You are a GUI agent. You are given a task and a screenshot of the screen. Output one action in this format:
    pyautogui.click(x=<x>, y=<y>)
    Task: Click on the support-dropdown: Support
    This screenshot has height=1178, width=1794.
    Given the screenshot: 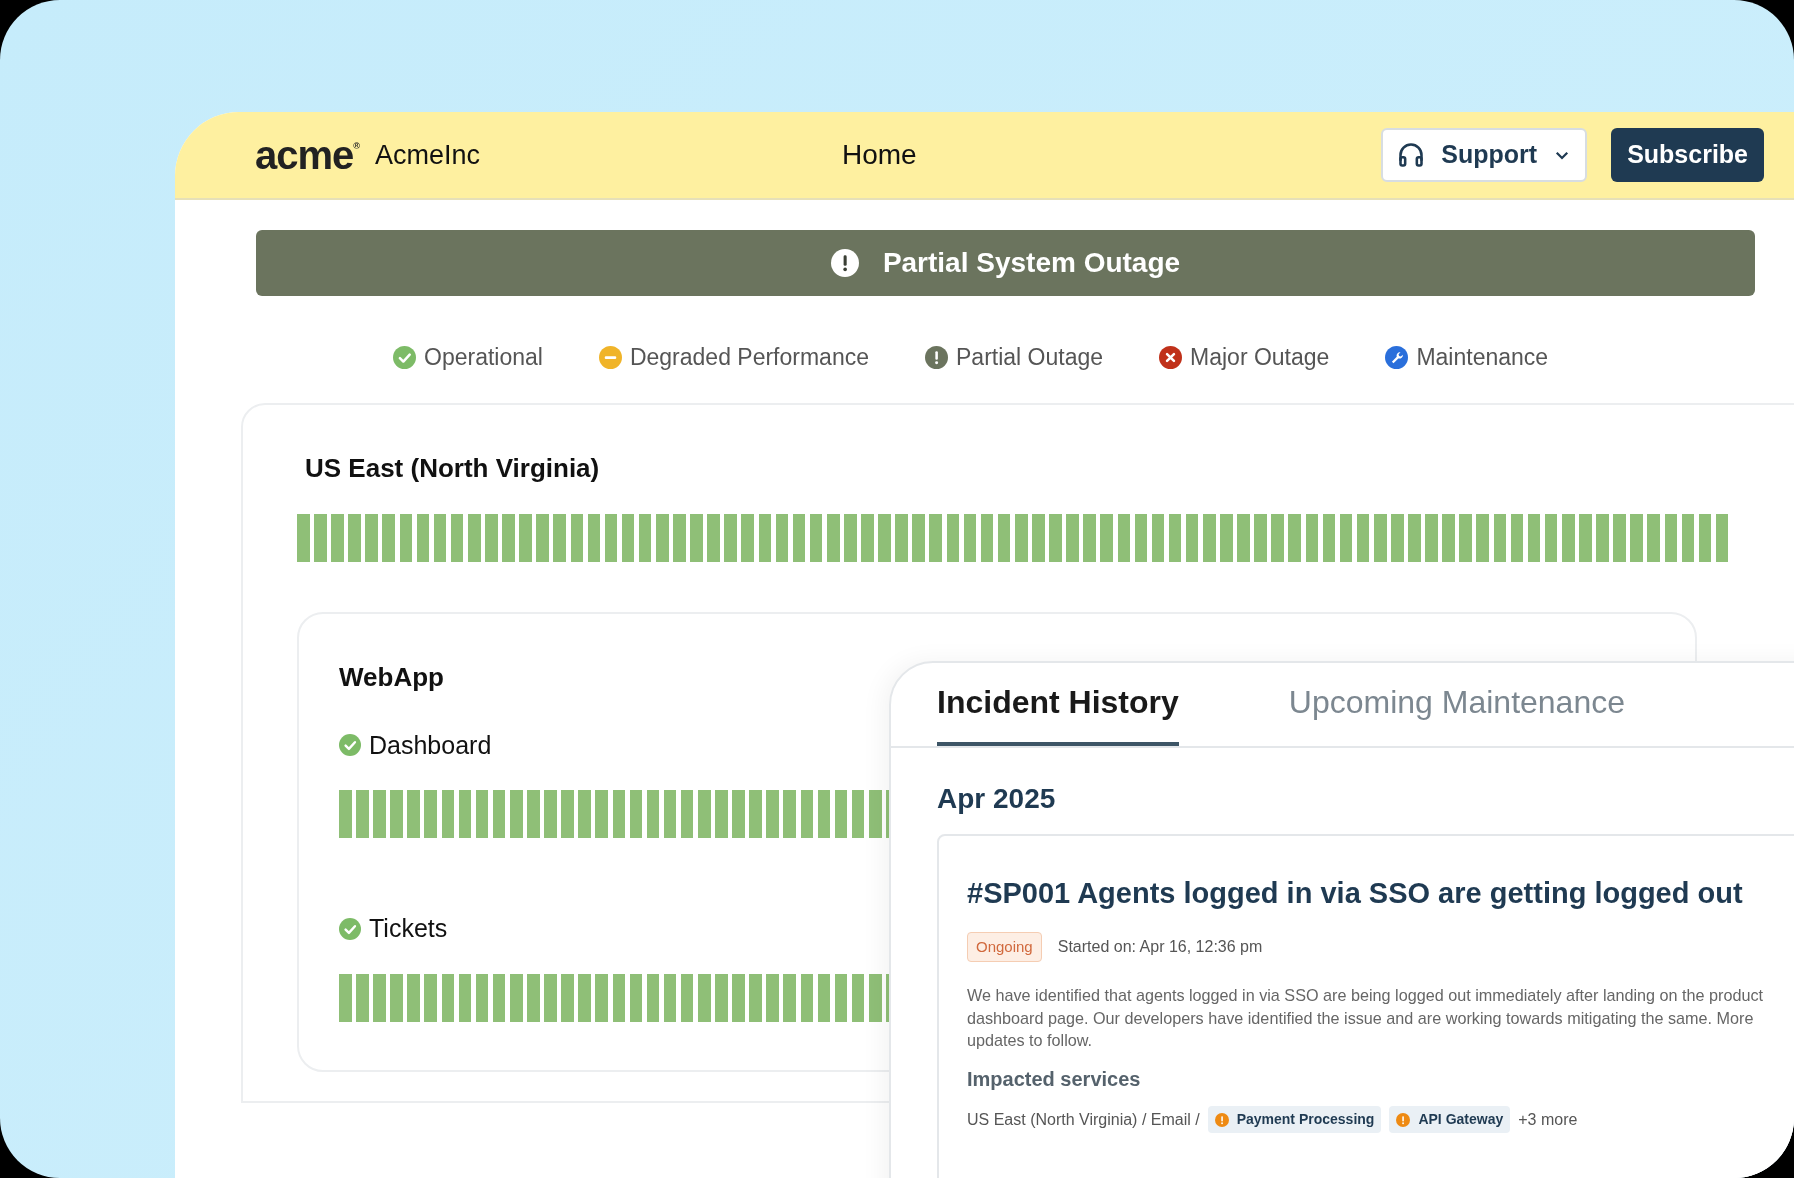 What is the action you would take?
    pyautogui.click(x=1484, y=155)
    